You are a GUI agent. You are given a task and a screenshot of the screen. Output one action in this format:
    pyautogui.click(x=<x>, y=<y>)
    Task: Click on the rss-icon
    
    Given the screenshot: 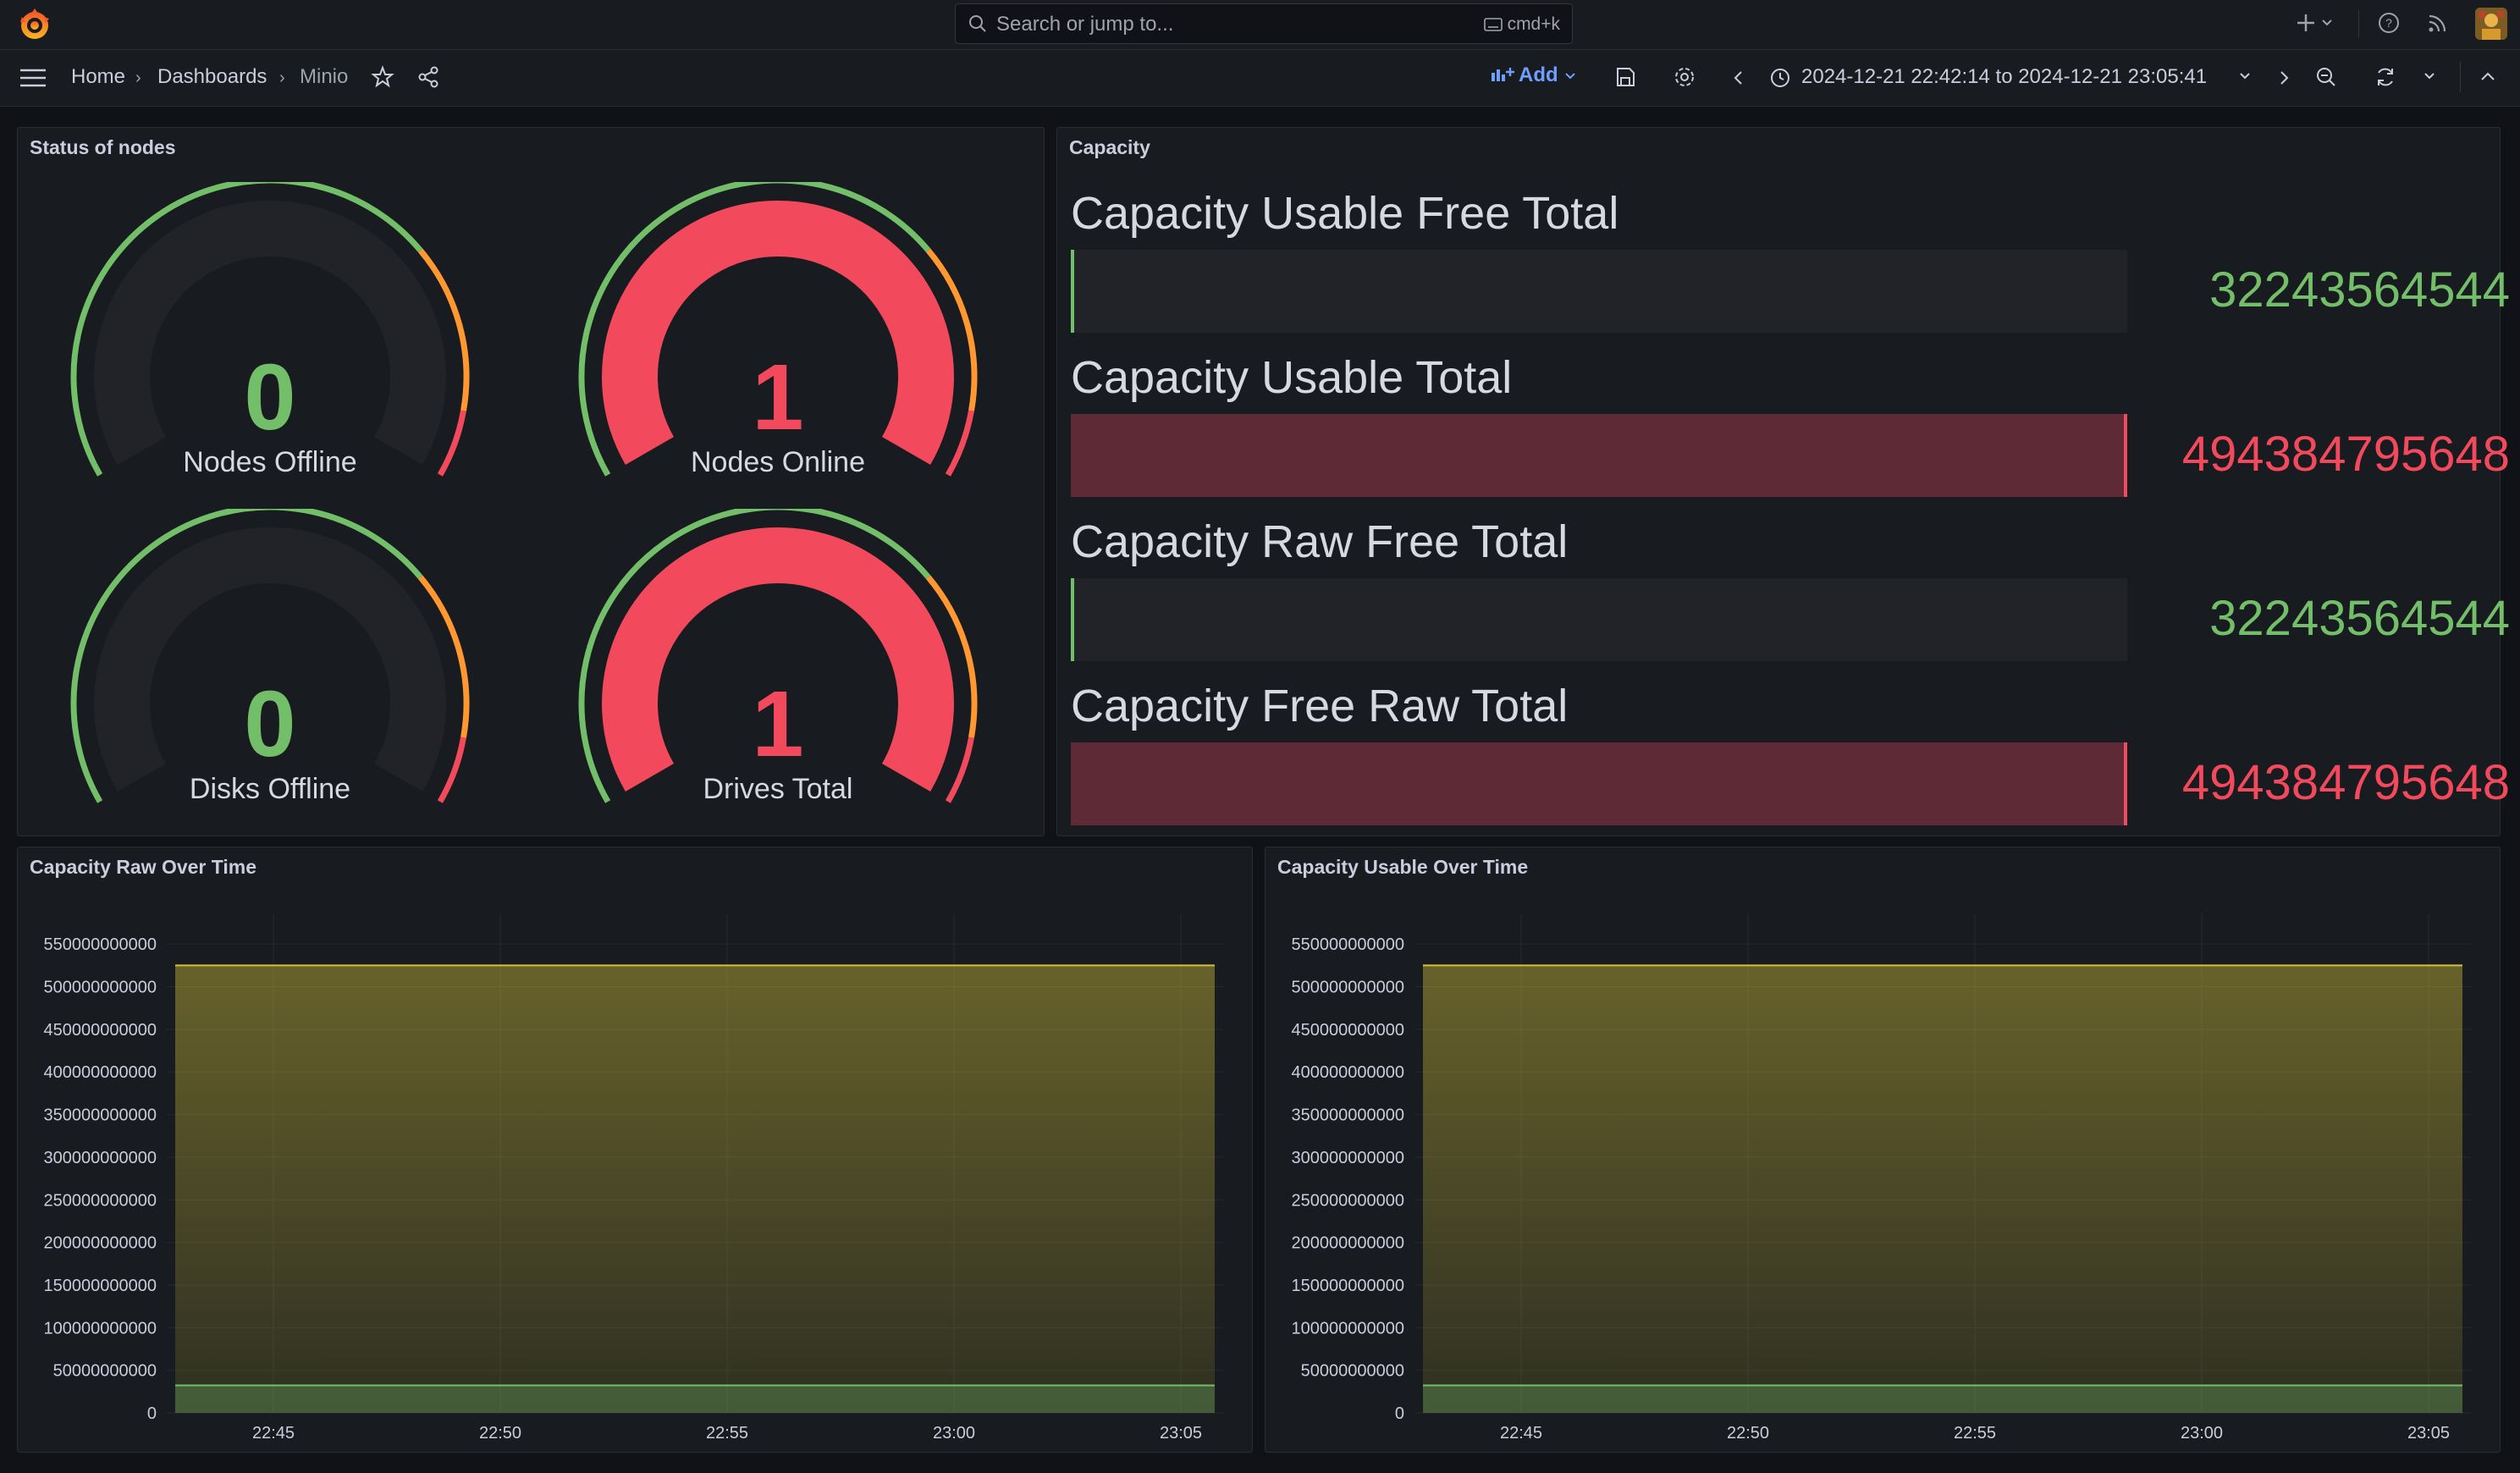 What is the action you would take?
    pyautogui.click(x=2437, y=23)
    